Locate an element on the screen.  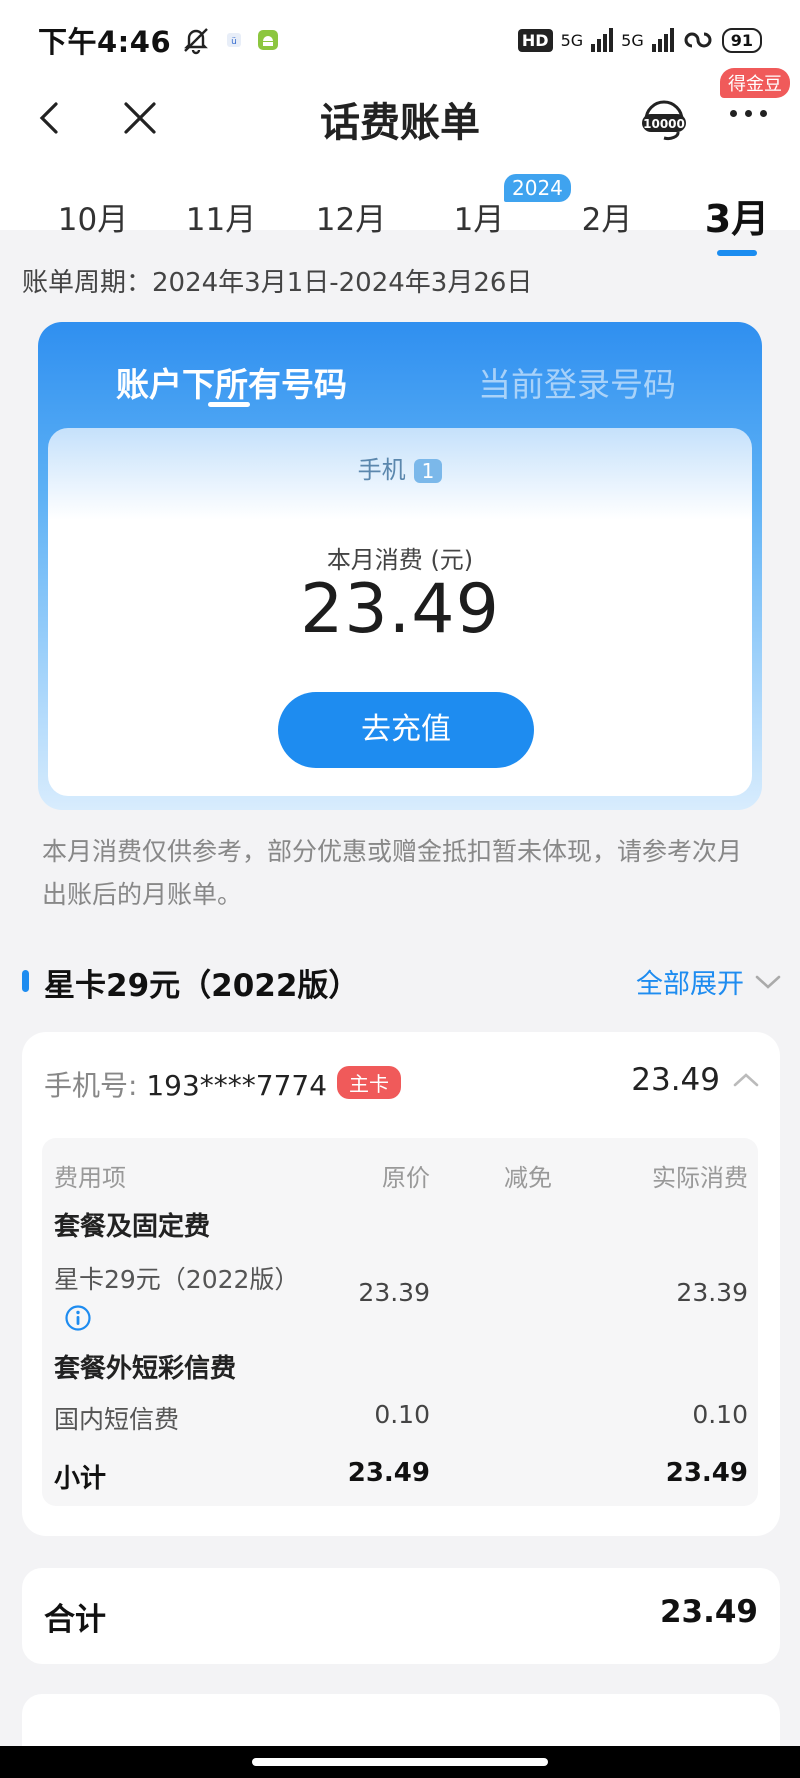
svg-text: ü is located at coordinates (234, 42).